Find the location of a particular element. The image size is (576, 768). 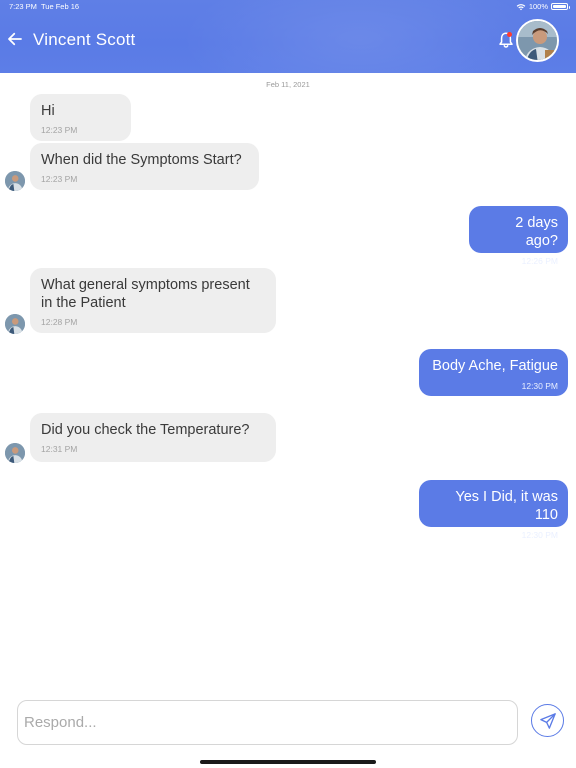

status-time: 7:23 PM is located at coordinates (23, 6).